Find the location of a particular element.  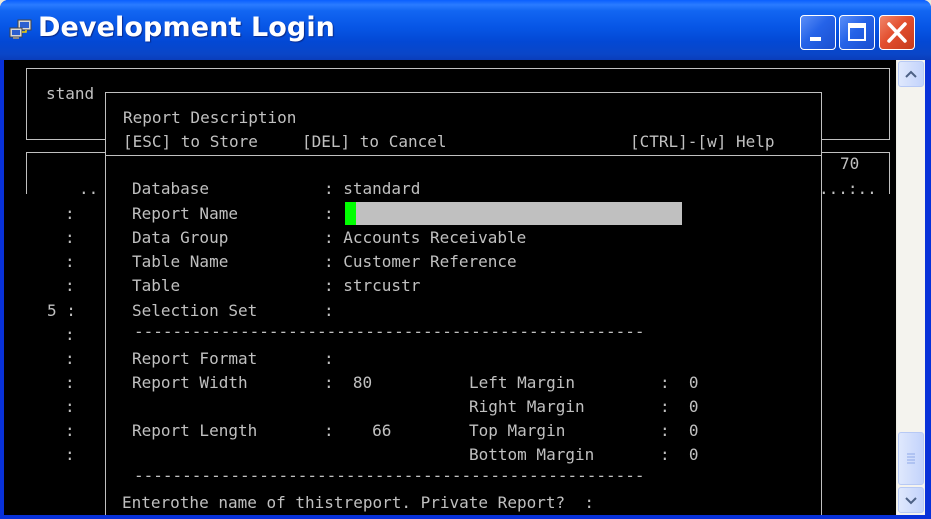

value-bottom-margin: : 0 is located at coordinates (679, 454).